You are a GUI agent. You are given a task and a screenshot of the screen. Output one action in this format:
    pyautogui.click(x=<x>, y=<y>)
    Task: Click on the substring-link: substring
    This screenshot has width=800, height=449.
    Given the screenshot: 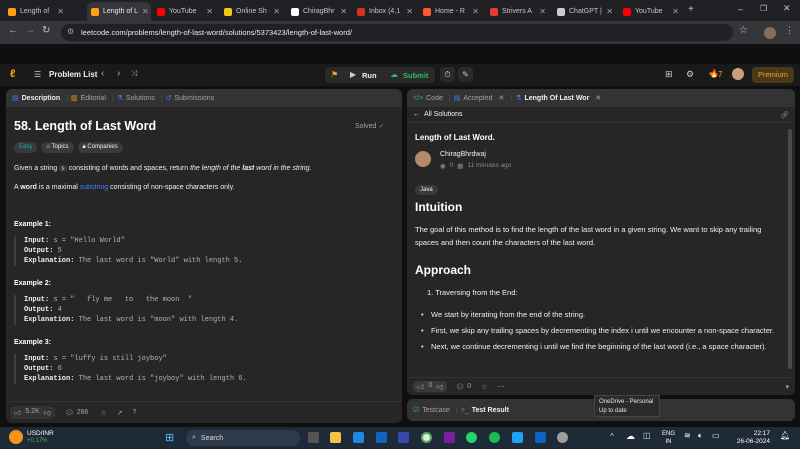 What is the action you would take?
    pyautogui.click(x=94, y=187)
    